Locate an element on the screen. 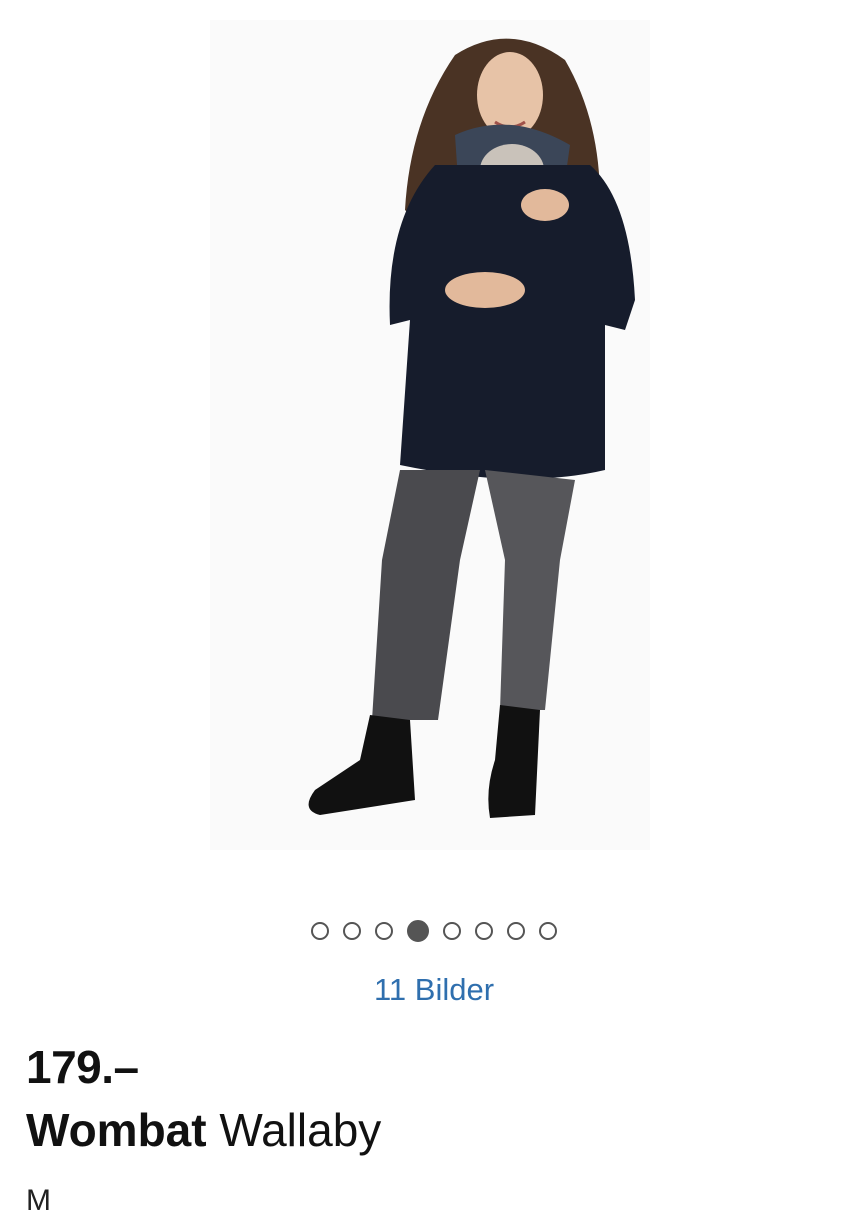 Image resolution: width=868 pixels, height=1218 pixels. product-brand: Wombat is located at coordinates (116, 1130).